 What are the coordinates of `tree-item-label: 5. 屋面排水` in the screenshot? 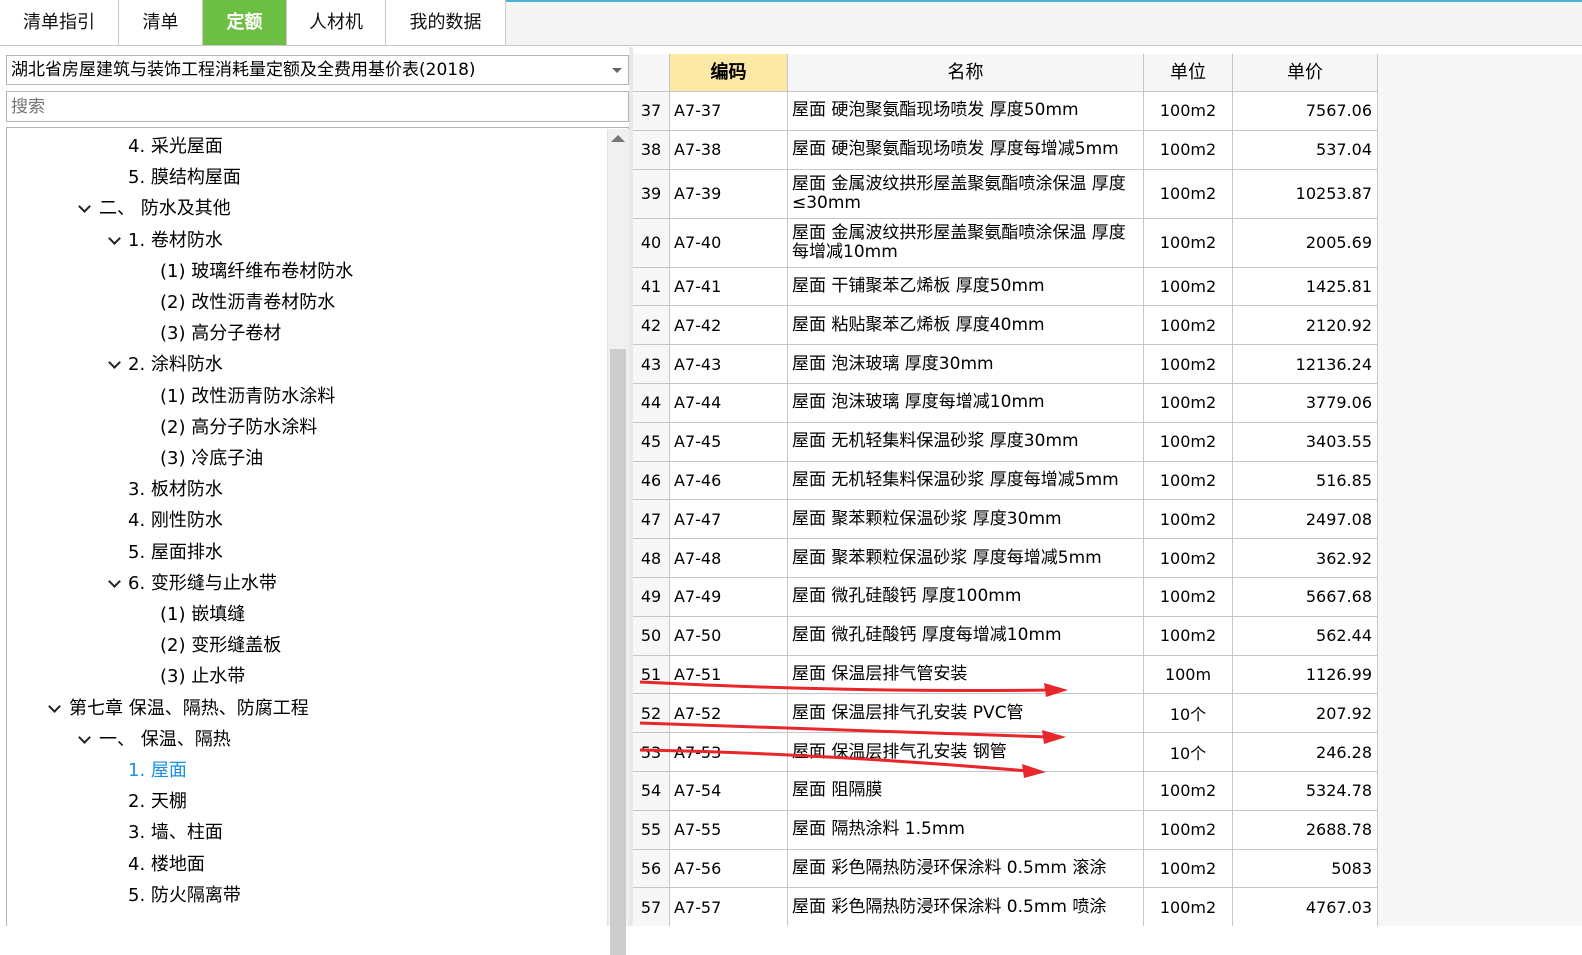 It's located at (175, 552).